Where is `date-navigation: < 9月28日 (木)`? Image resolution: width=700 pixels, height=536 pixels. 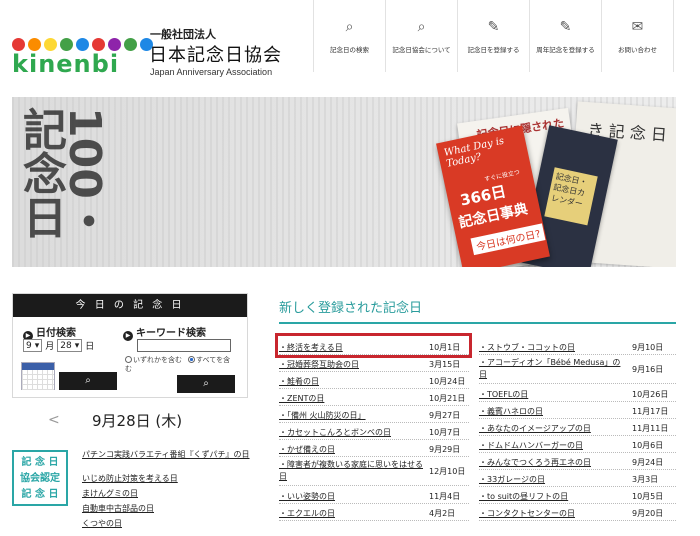 date-navigation: < 9月28日 (木) is located at coordinates (130, 423).